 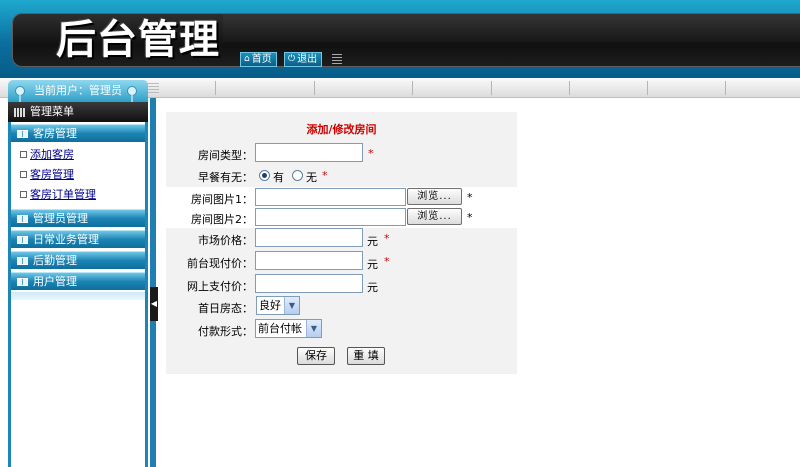 What do you see at coordinates (309, 152) in the screenshot?
I see `room-type-input` at bounding box center [309, 152].